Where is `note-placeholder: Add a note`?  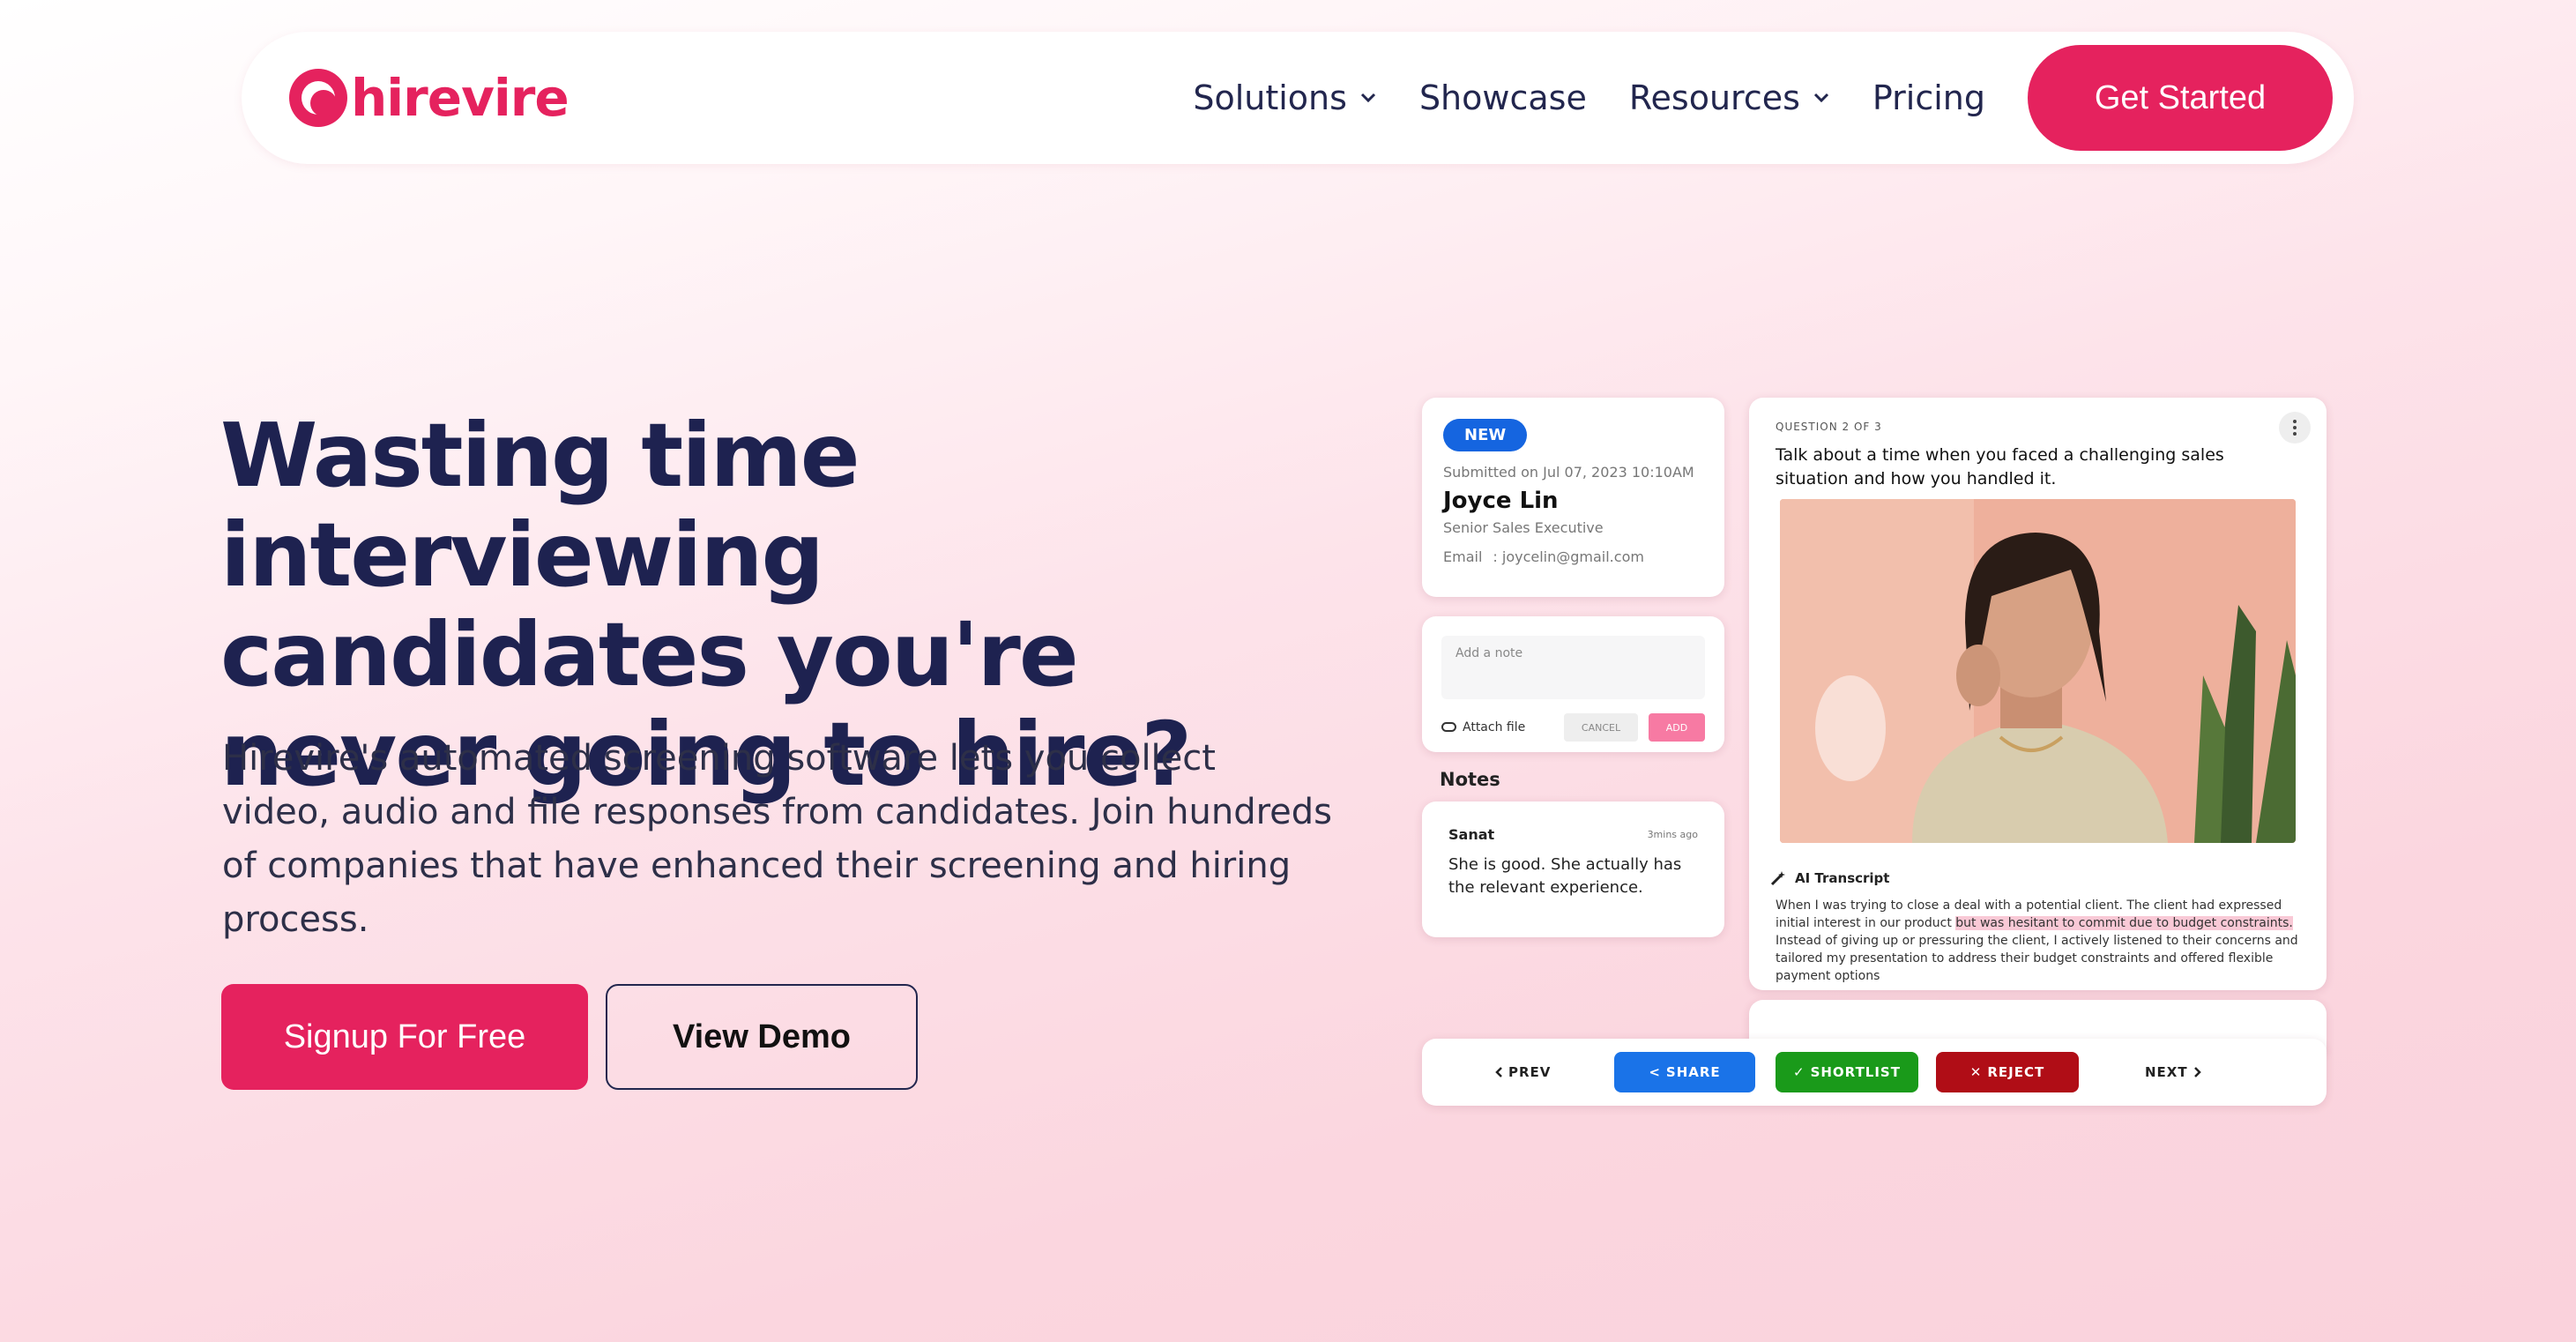
note-placeholder: Add a note is located at coordinates (1490, 653).